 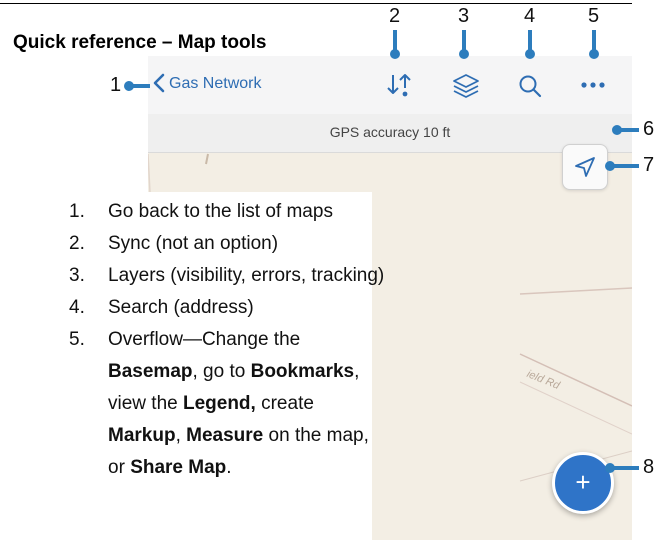 What do you see at coordinates (628, 130) in the screenshot?
I see `callout-6-leader` at bounding box center [628, 130].